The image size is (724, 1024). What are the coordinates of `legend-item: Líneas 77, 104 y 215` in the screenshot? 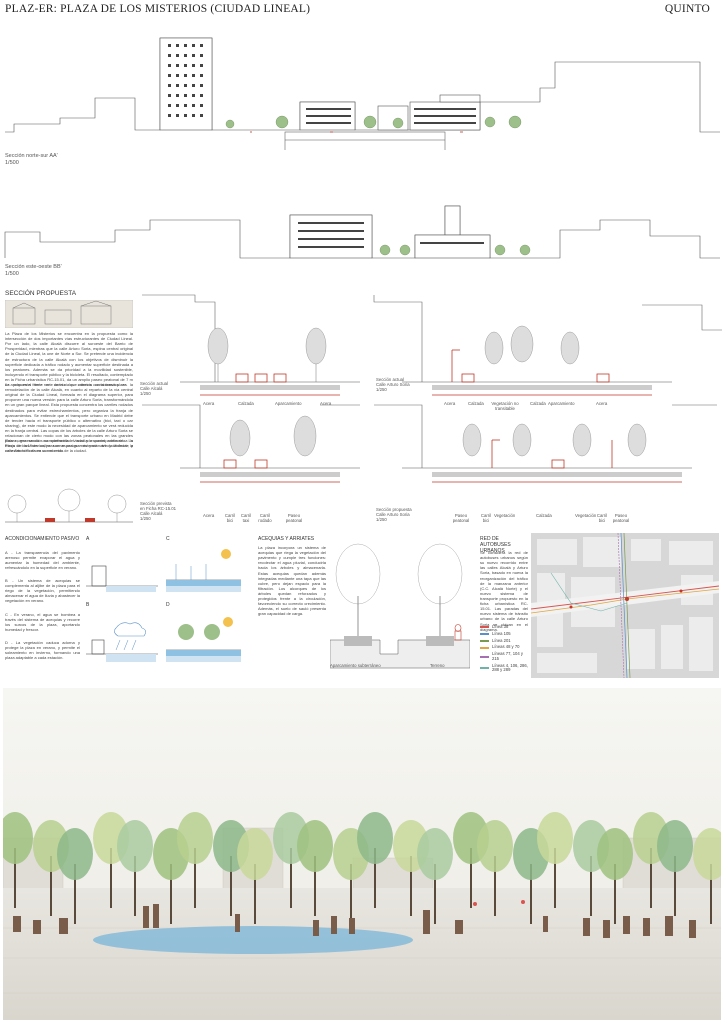 It's located at (505, 656).